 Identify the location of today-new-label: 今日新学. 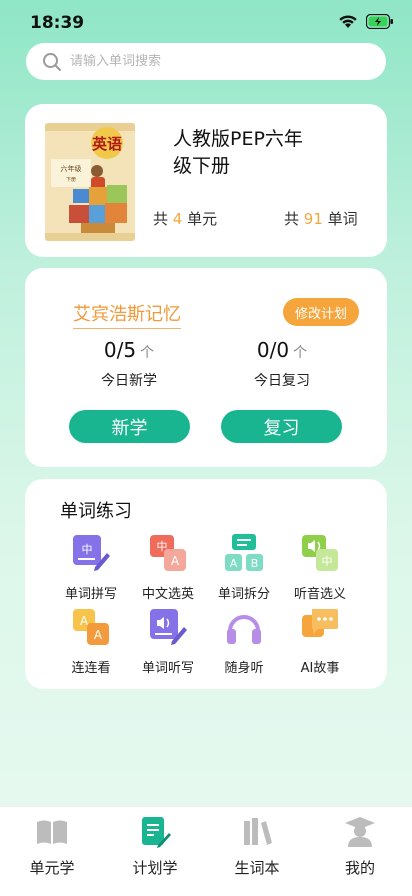
(129, 381).